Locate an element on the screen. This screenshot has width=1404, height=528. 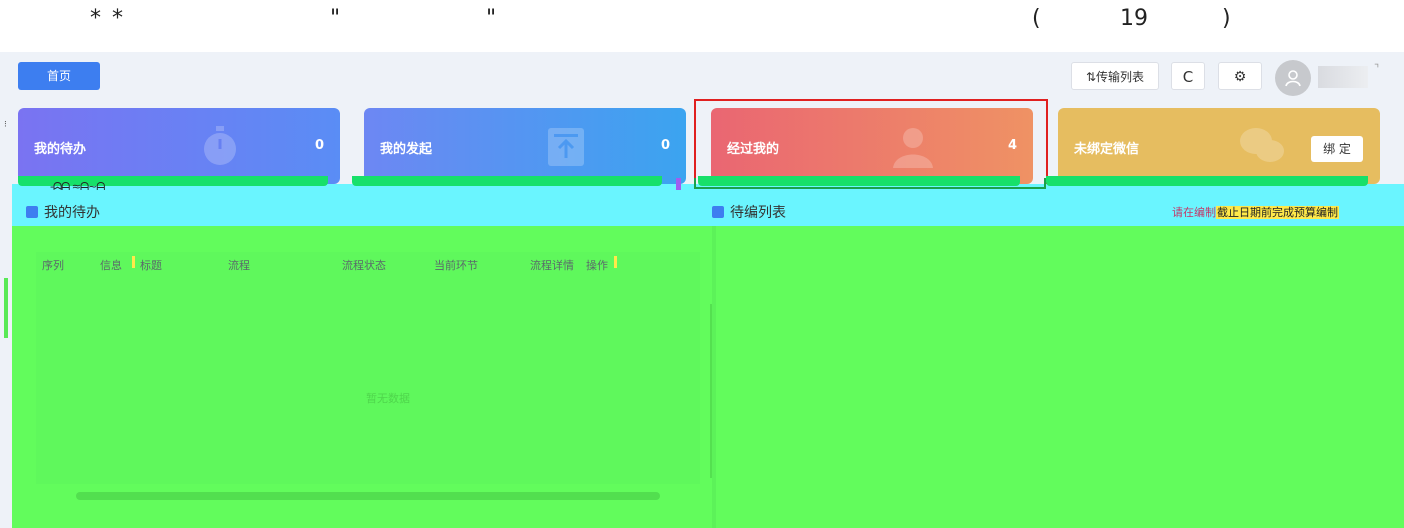
settings-icon: ⚙ is located at coordinates (1240, 76).